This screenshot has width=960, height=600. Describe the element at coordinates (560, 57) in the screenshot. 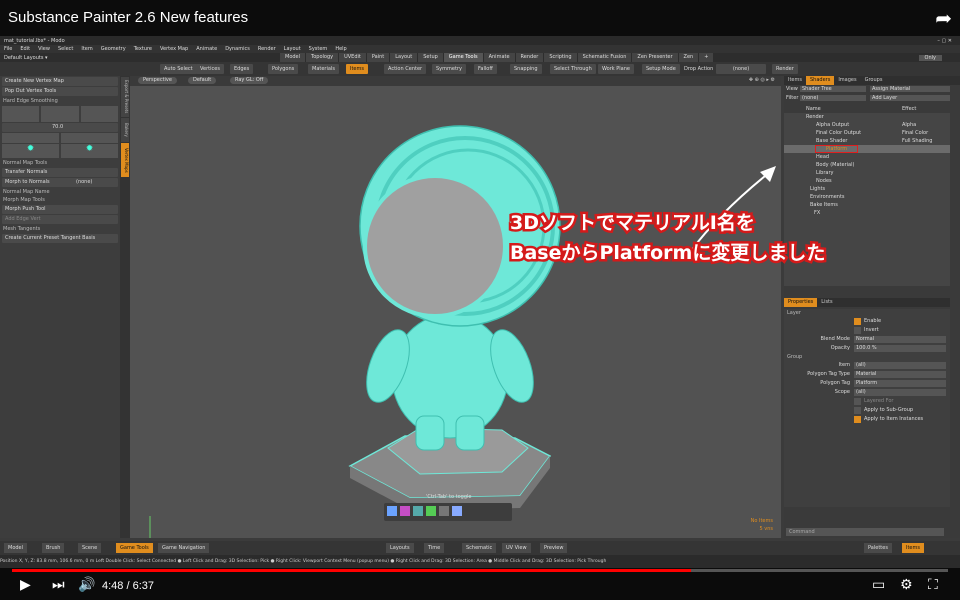

I see `tab-scripting: Scripting` at that location.